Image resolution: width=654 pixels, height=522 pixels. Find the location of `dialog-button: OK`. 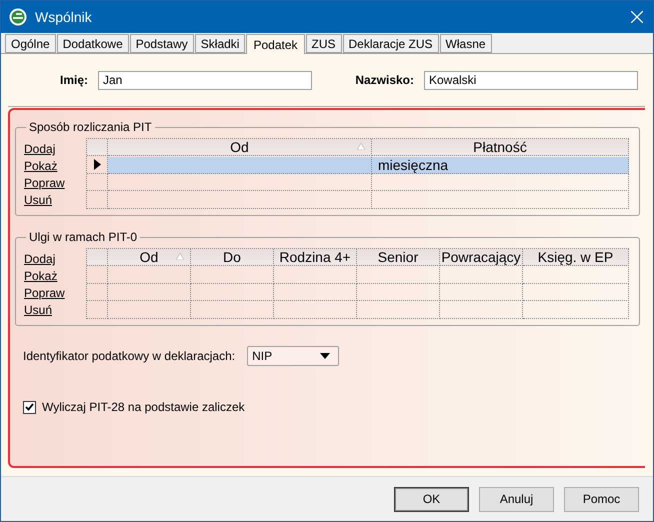

dialog-button: OK is located at coordinates (431, 499).